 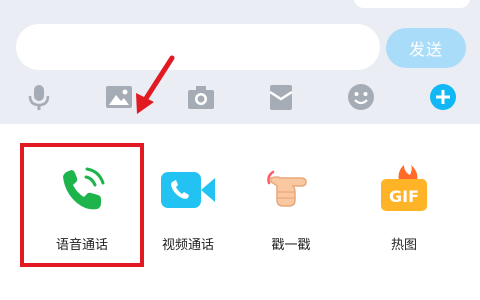 I want to click on hot-image-label: 热图, so click(x=403, y=245).